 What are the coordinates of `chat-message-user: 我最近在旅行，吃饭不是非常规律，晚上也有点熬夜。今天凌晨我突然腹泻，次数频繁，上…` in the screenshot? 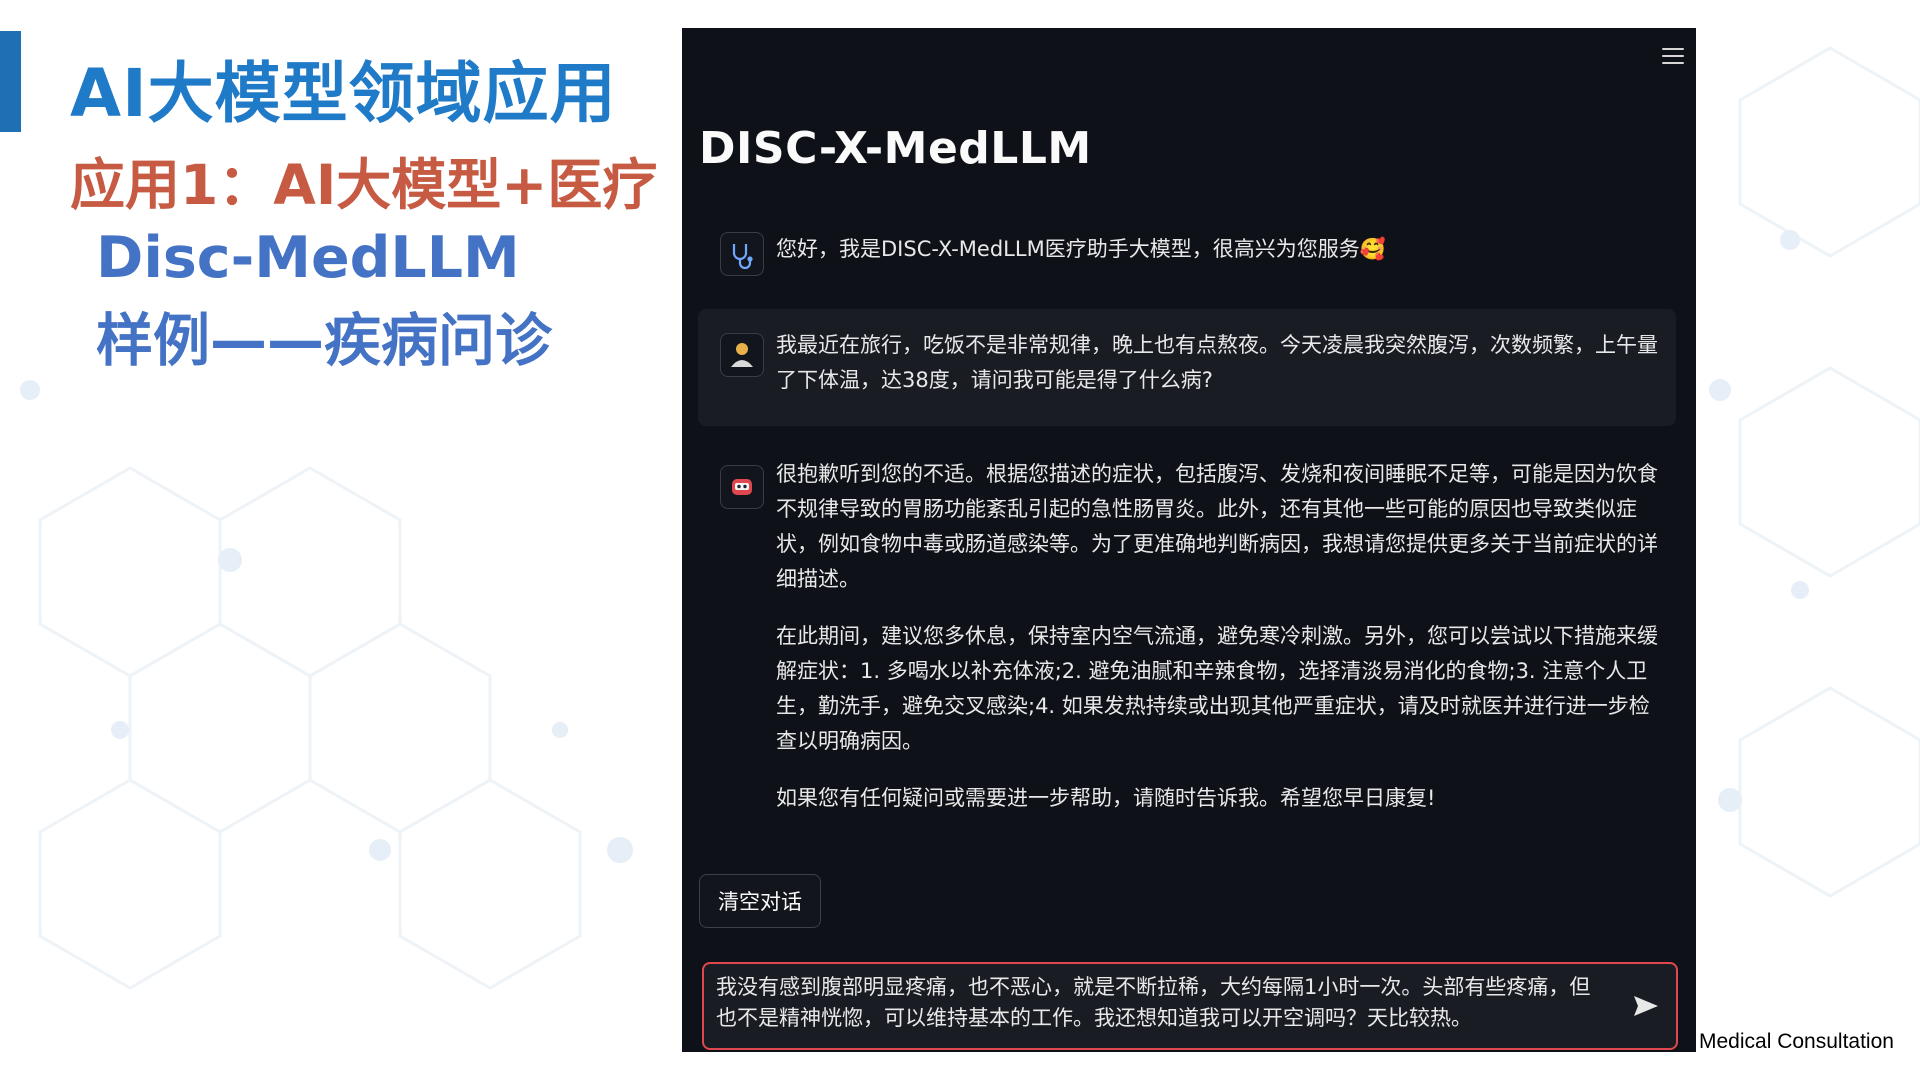 It's located at (1187, 367).